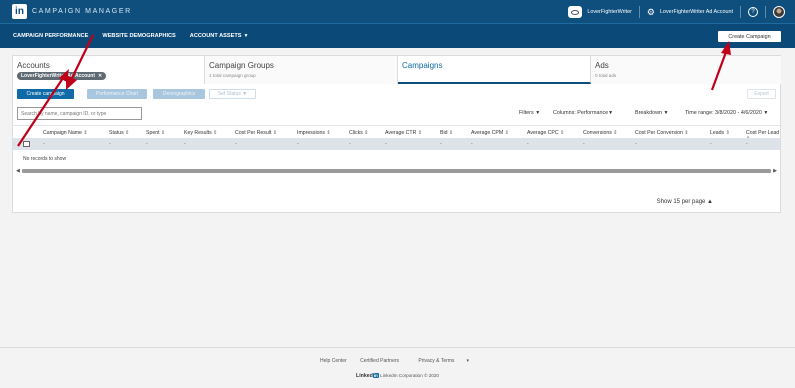 This screenshot has height=388, width=795. Describe the element at coordinates (179, 94) in the screenshot. I see `demographics-button: Demographics` at that location.